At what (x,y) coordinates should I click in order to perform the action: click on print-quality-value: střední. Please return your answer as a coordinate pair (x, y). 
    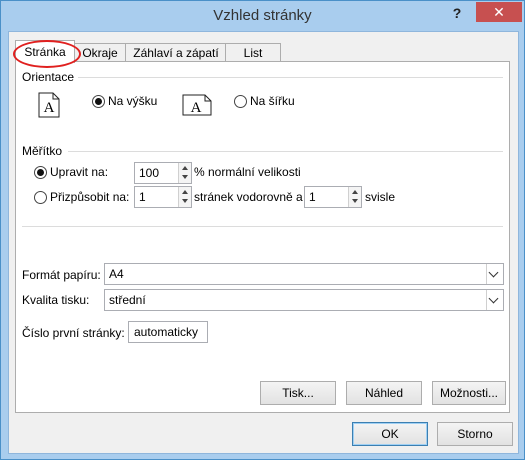
    Looking at the image, I should click on (127, 300).